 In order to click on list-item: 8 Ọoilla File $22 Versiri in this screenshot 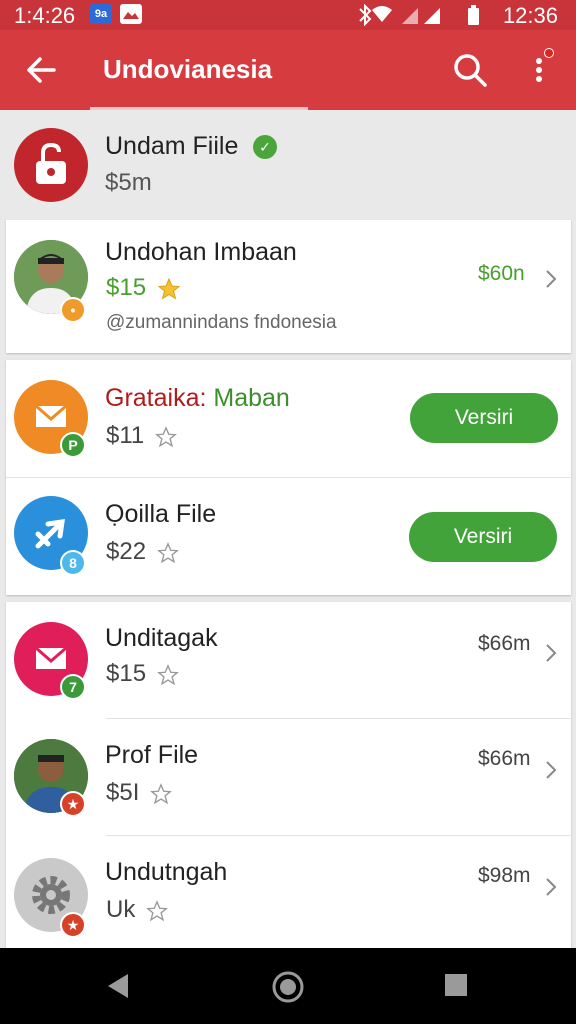, I will do `click(288, 536)`.